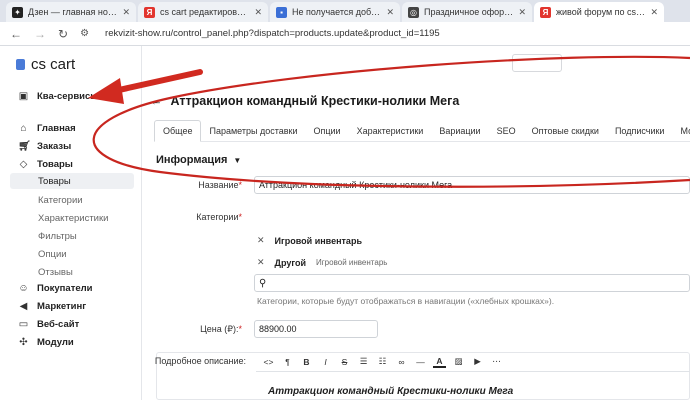  Describe the element at coordinates (68, 96) in the screenshot. I see `store-name: Ква-сервисы` at that location.